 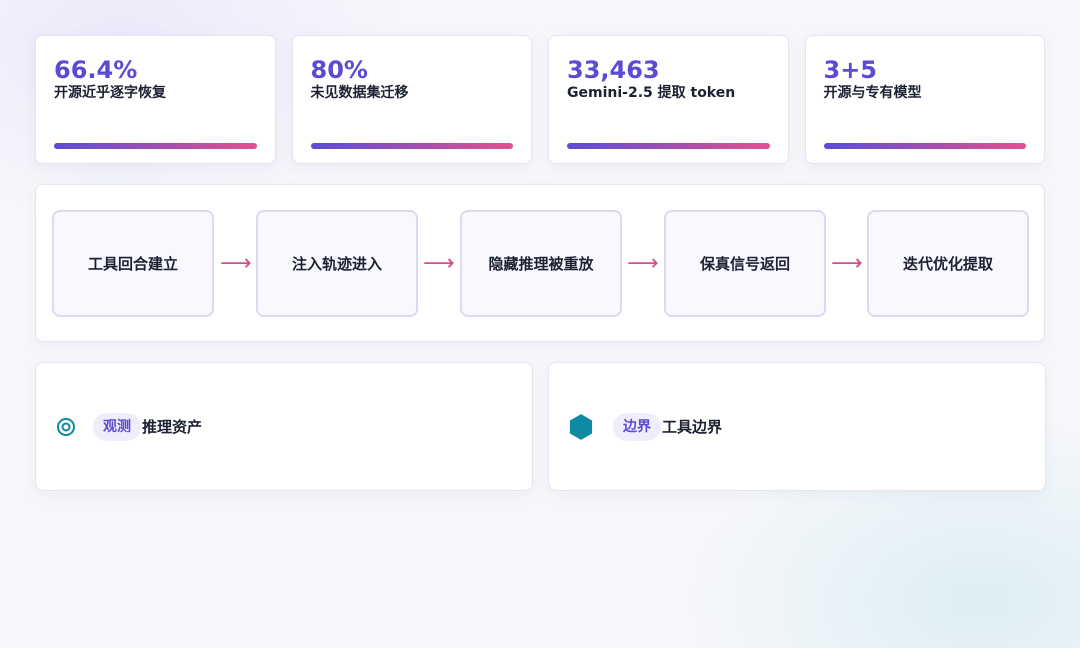 I want to click on stat-label: 开源近乎逐字恢复, so click(x=110, y=93).